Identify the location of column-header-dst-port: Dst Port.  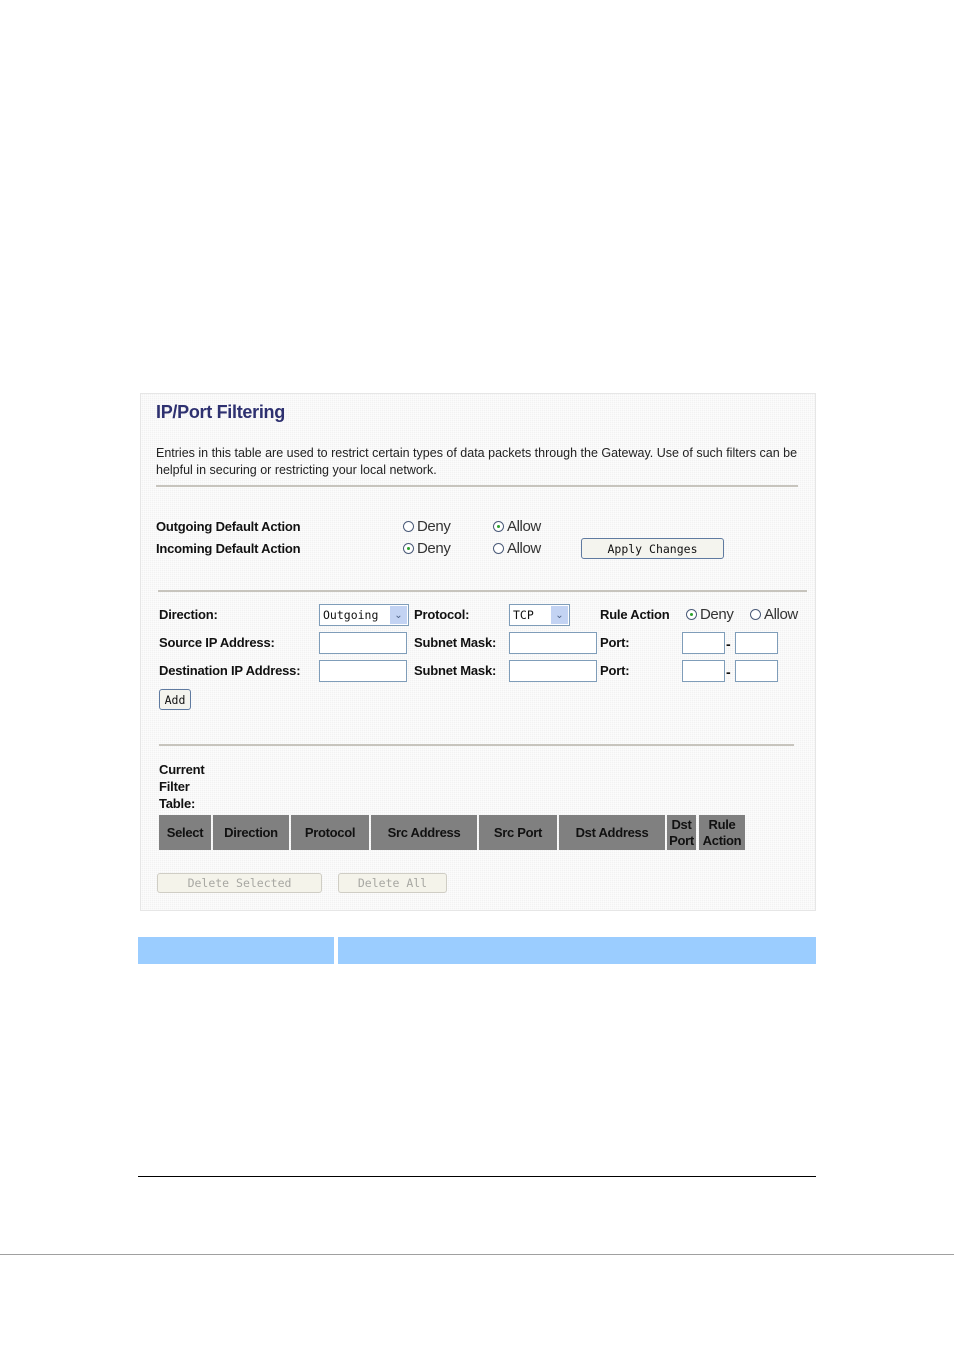
(681, 832).